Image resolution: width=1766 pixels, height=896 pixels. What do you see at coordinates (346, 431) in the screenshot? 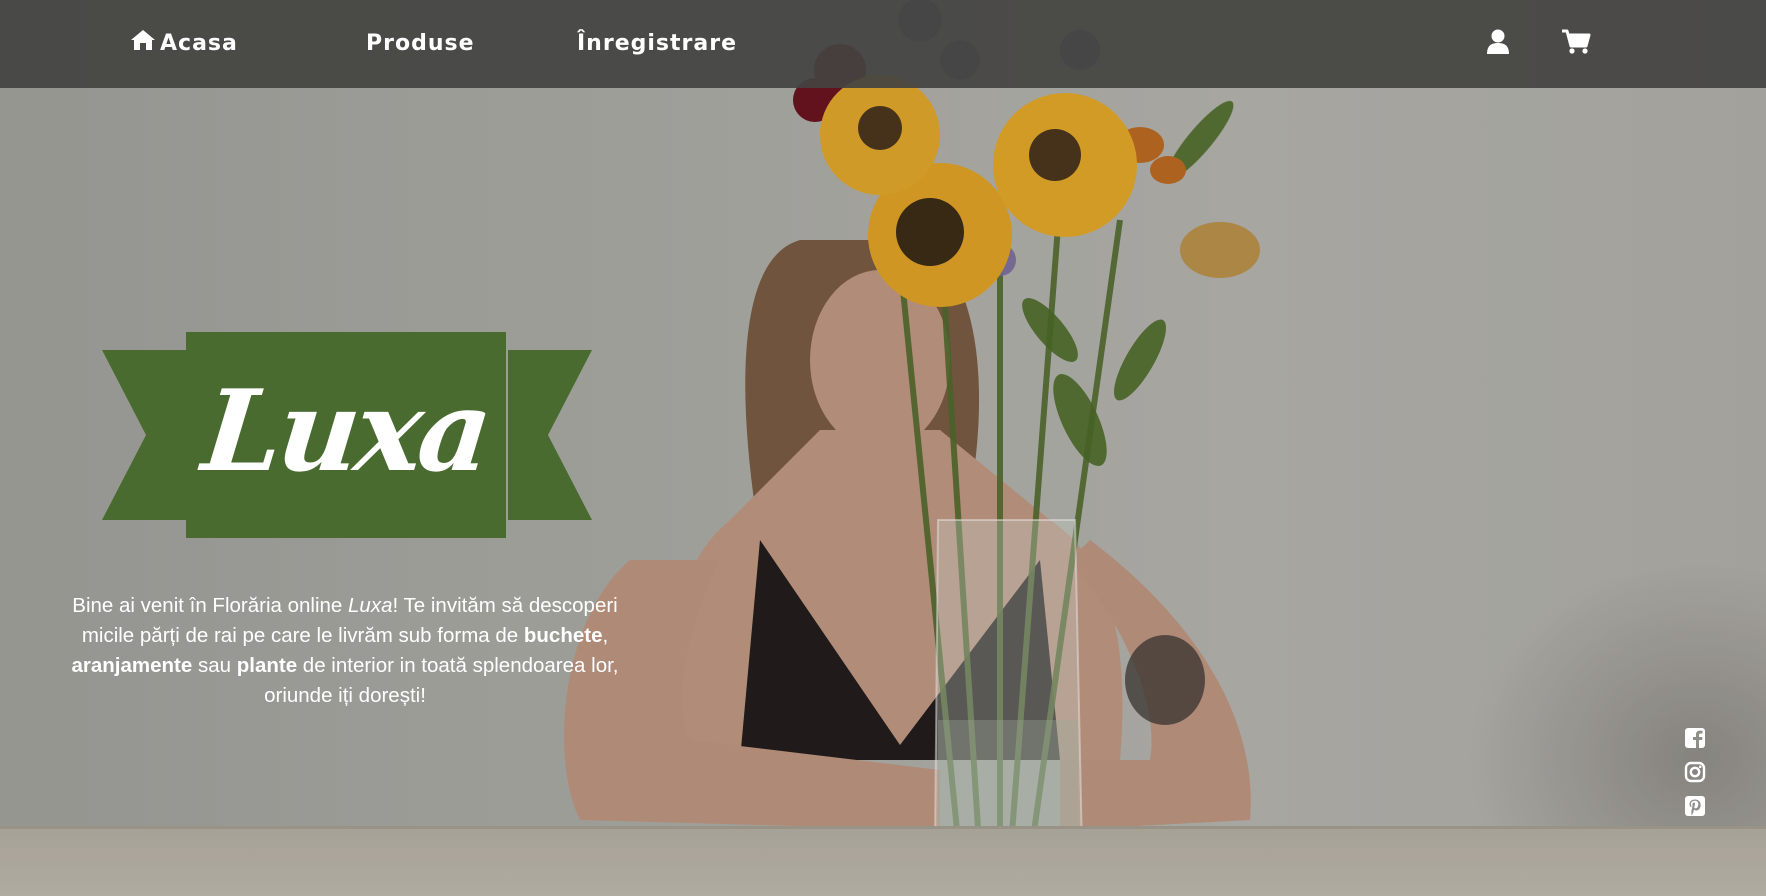
I see `logo-text: Luxa` at bounding box center [346, 431].